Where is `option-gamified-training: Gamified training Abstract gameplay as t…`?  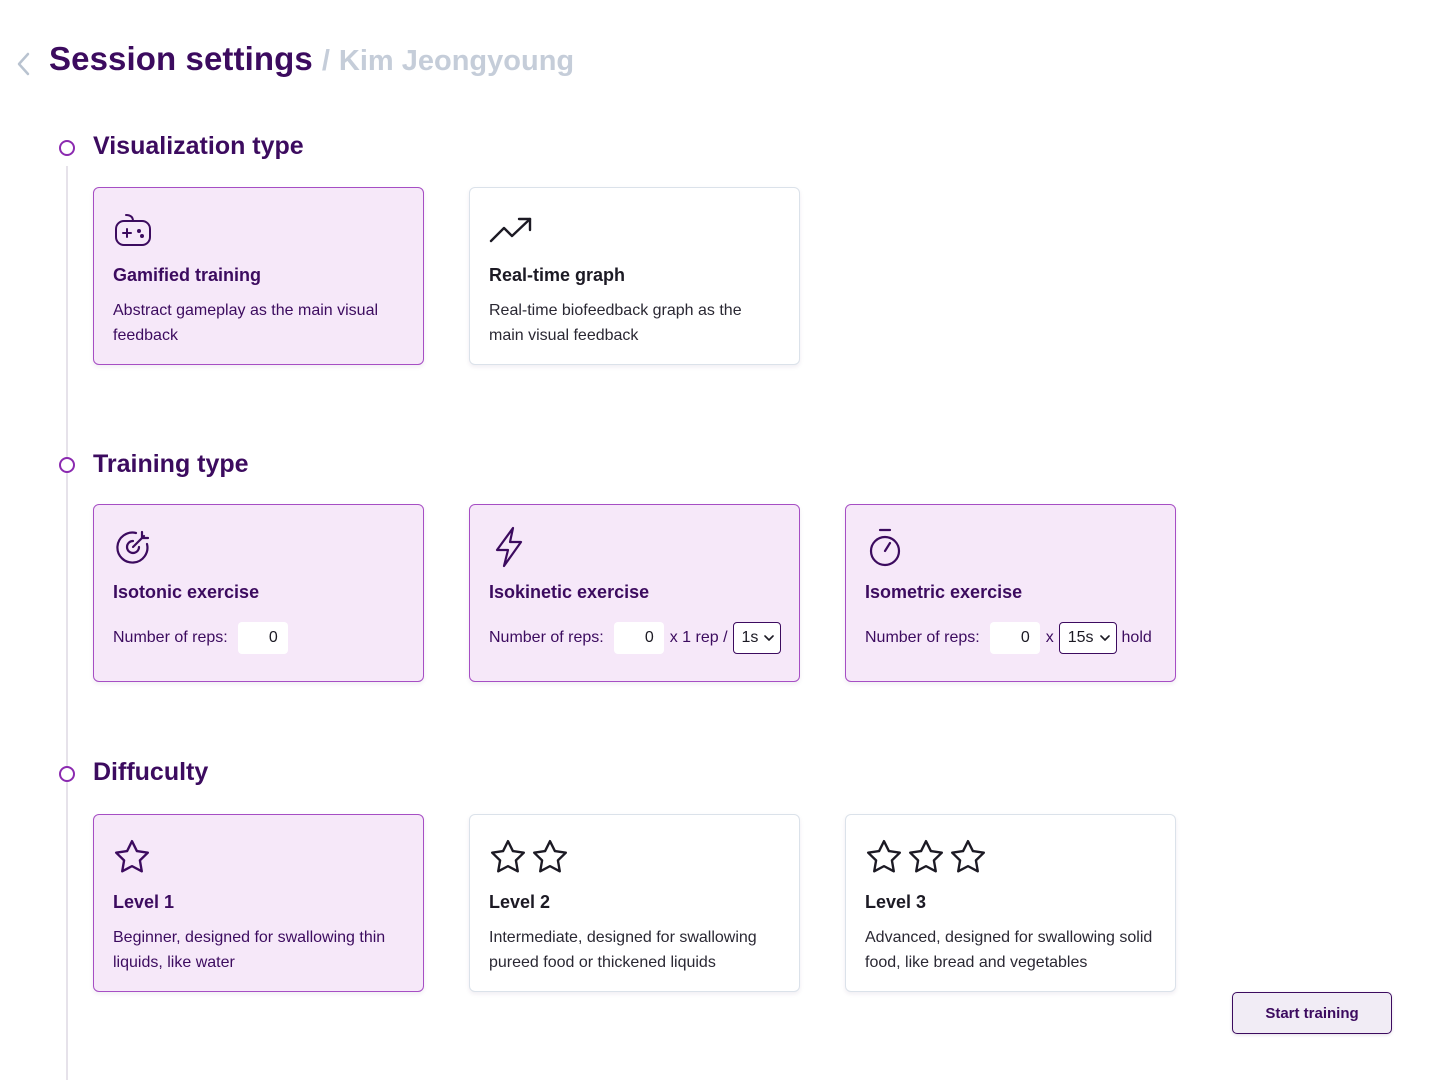 option-gamified-training: Gamified training Abstract gameplay as t… is located at coordinates (258, 276).